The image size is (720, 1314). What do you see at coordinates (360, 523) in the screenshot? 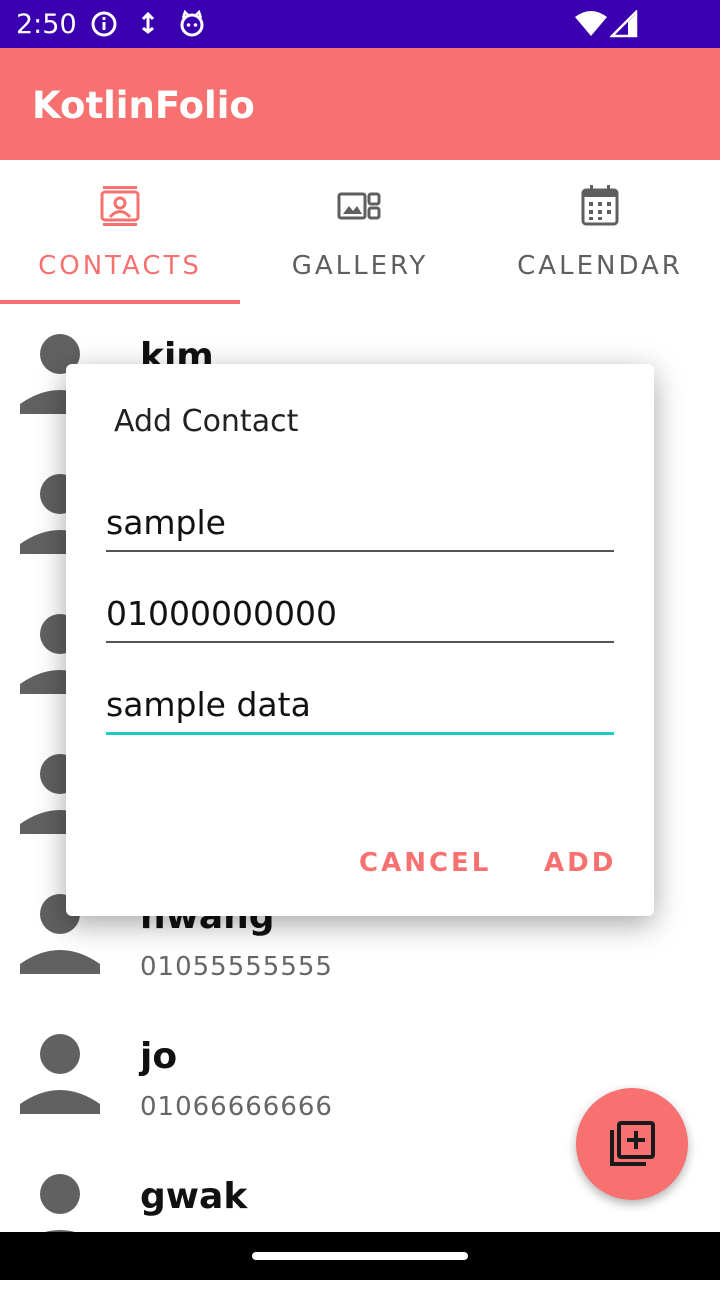
I see `name-field` at bounding box center [360, 523].